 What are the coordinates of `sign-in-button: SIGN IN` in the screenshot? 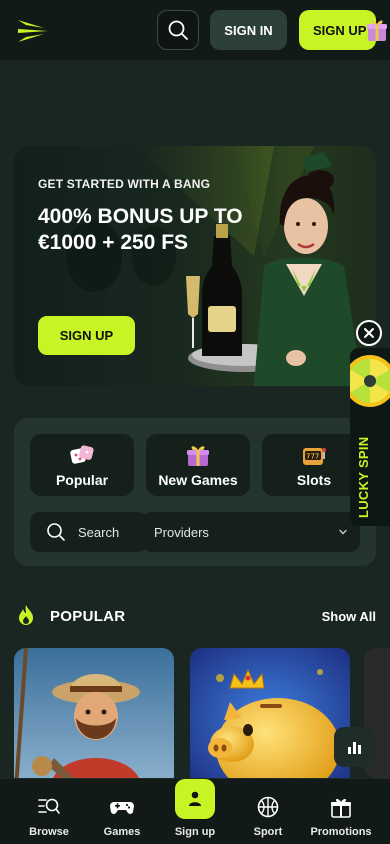 It's located at (248, 30).